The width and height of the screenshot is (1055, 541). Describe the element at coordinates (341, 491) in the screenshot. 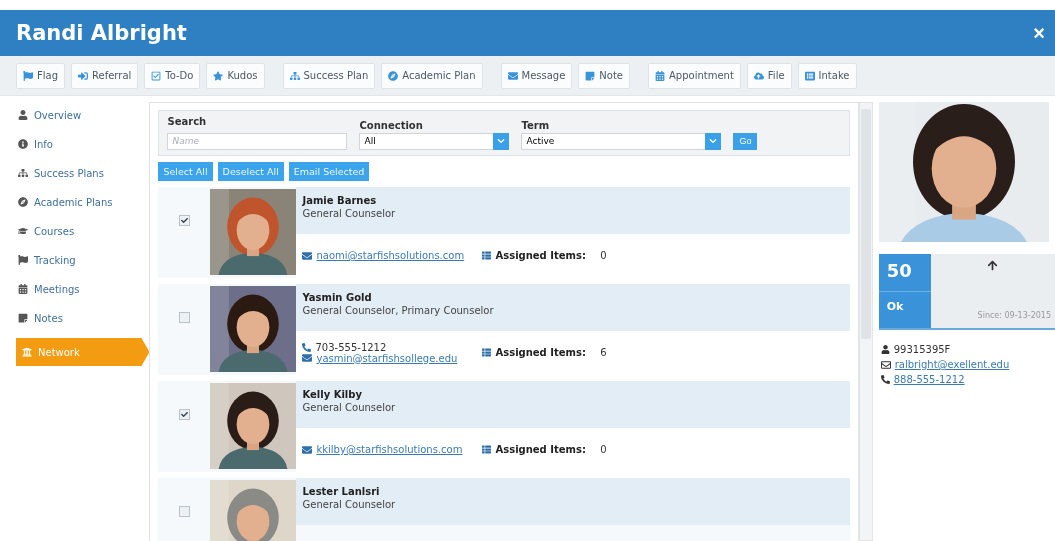

I see `contact-name: Lester Lanlsri` at that location.